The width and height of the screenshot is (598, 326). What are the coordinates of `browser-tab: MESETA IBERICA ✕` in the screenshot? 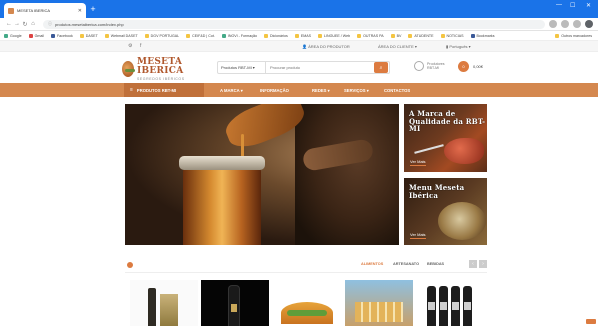 It's located at (45, 10).